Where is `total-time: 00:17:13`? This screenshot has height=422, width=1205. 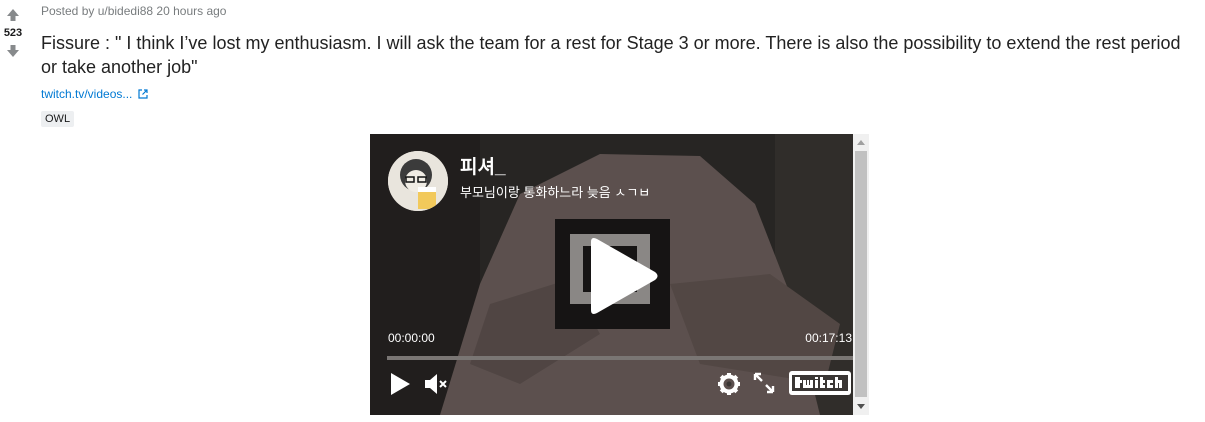 total-time: 00:17:13 is located at coordinates (828, 338).